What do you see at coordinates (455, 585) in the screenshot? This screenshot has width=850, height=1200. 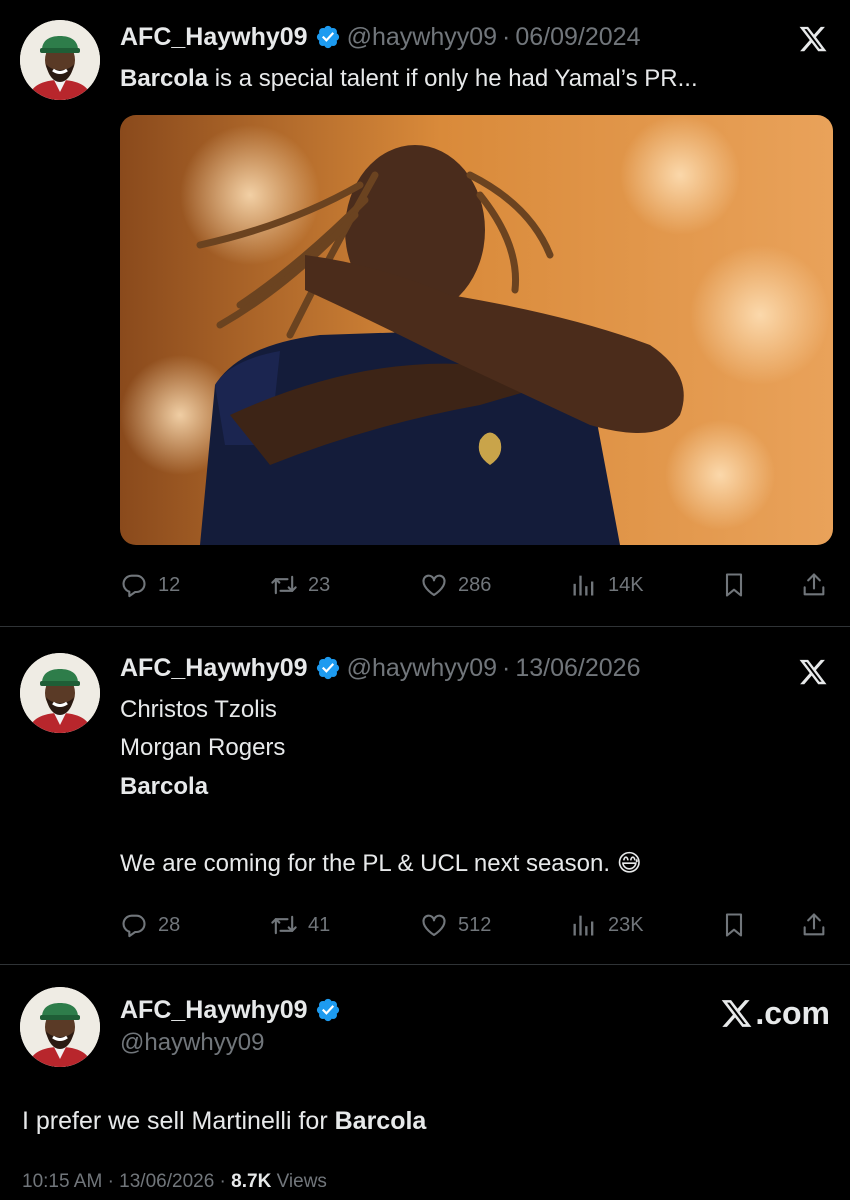 I see `like-button: 286` at bounding box center [455, 585].